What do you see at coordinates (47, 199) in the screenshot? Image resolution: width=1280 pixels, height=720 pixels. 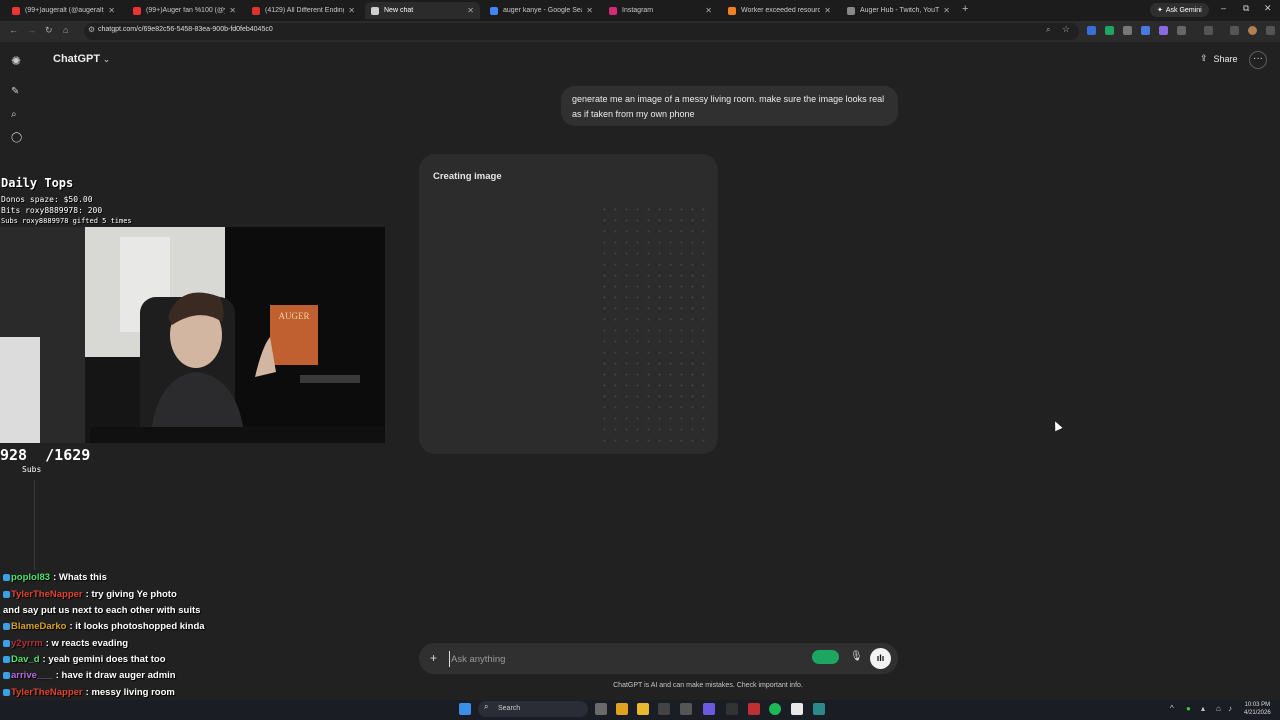 I see `tops-donos: Donos spaze: $50.00` at bounding box center [47, 199].